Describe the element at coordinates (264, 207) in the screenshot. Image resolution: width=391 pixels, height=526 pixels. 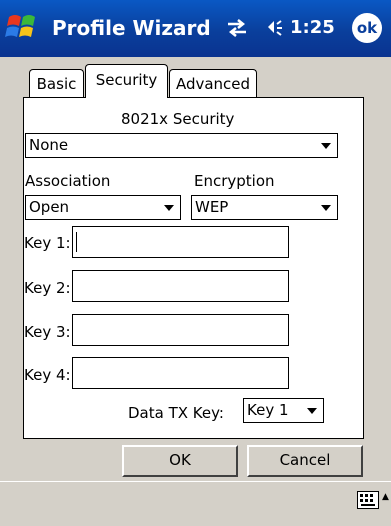
I see `encryption-select: WEP` at that location.